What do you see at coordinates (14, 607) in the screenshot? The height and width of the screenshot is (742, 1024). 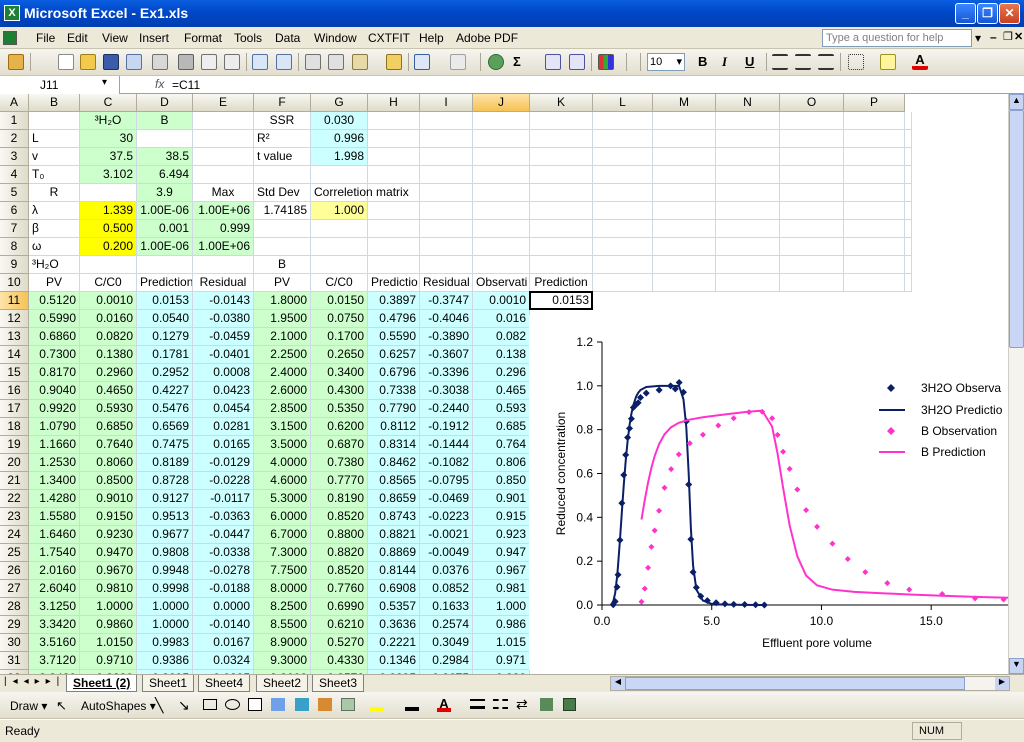 I see `row-header: 28` at bounding box center [14, 607].